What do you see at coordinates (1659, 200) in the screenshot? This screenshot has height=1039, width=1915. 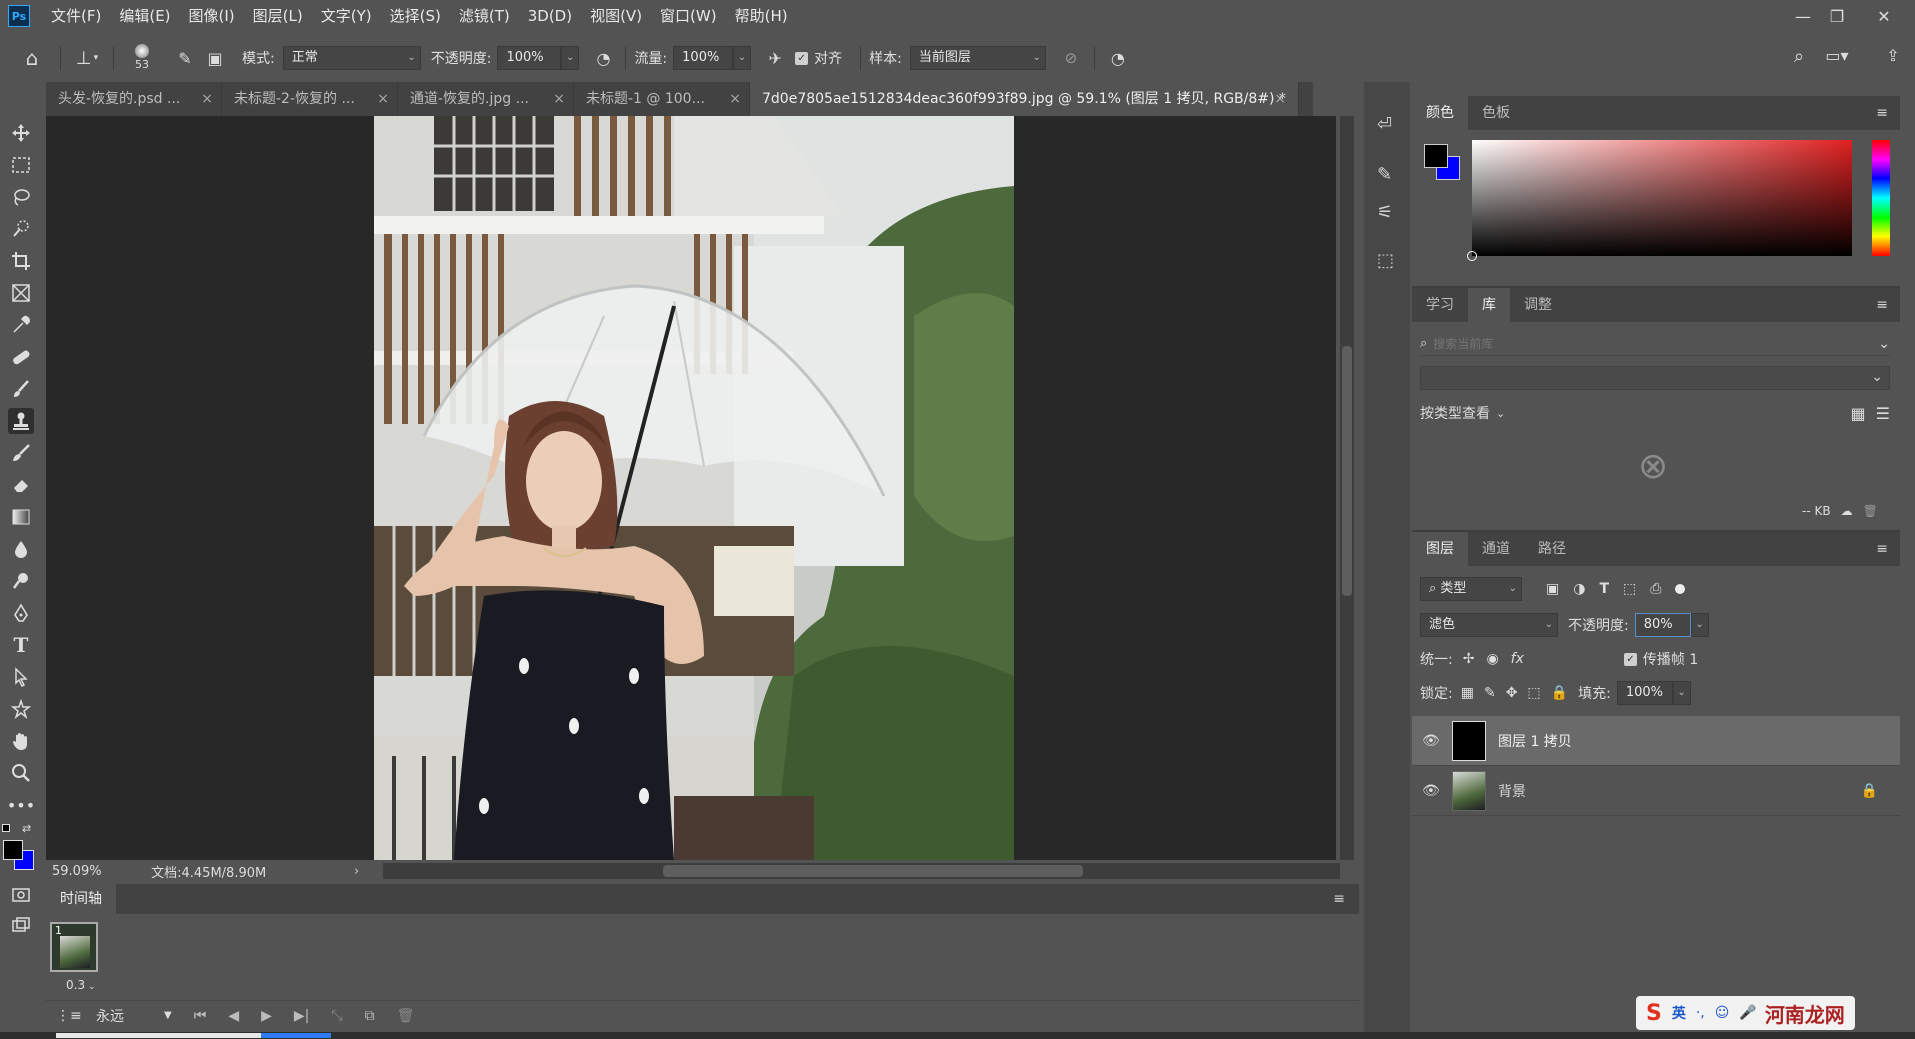 I see `color-picker-field` at bounding box center [1659, 200].